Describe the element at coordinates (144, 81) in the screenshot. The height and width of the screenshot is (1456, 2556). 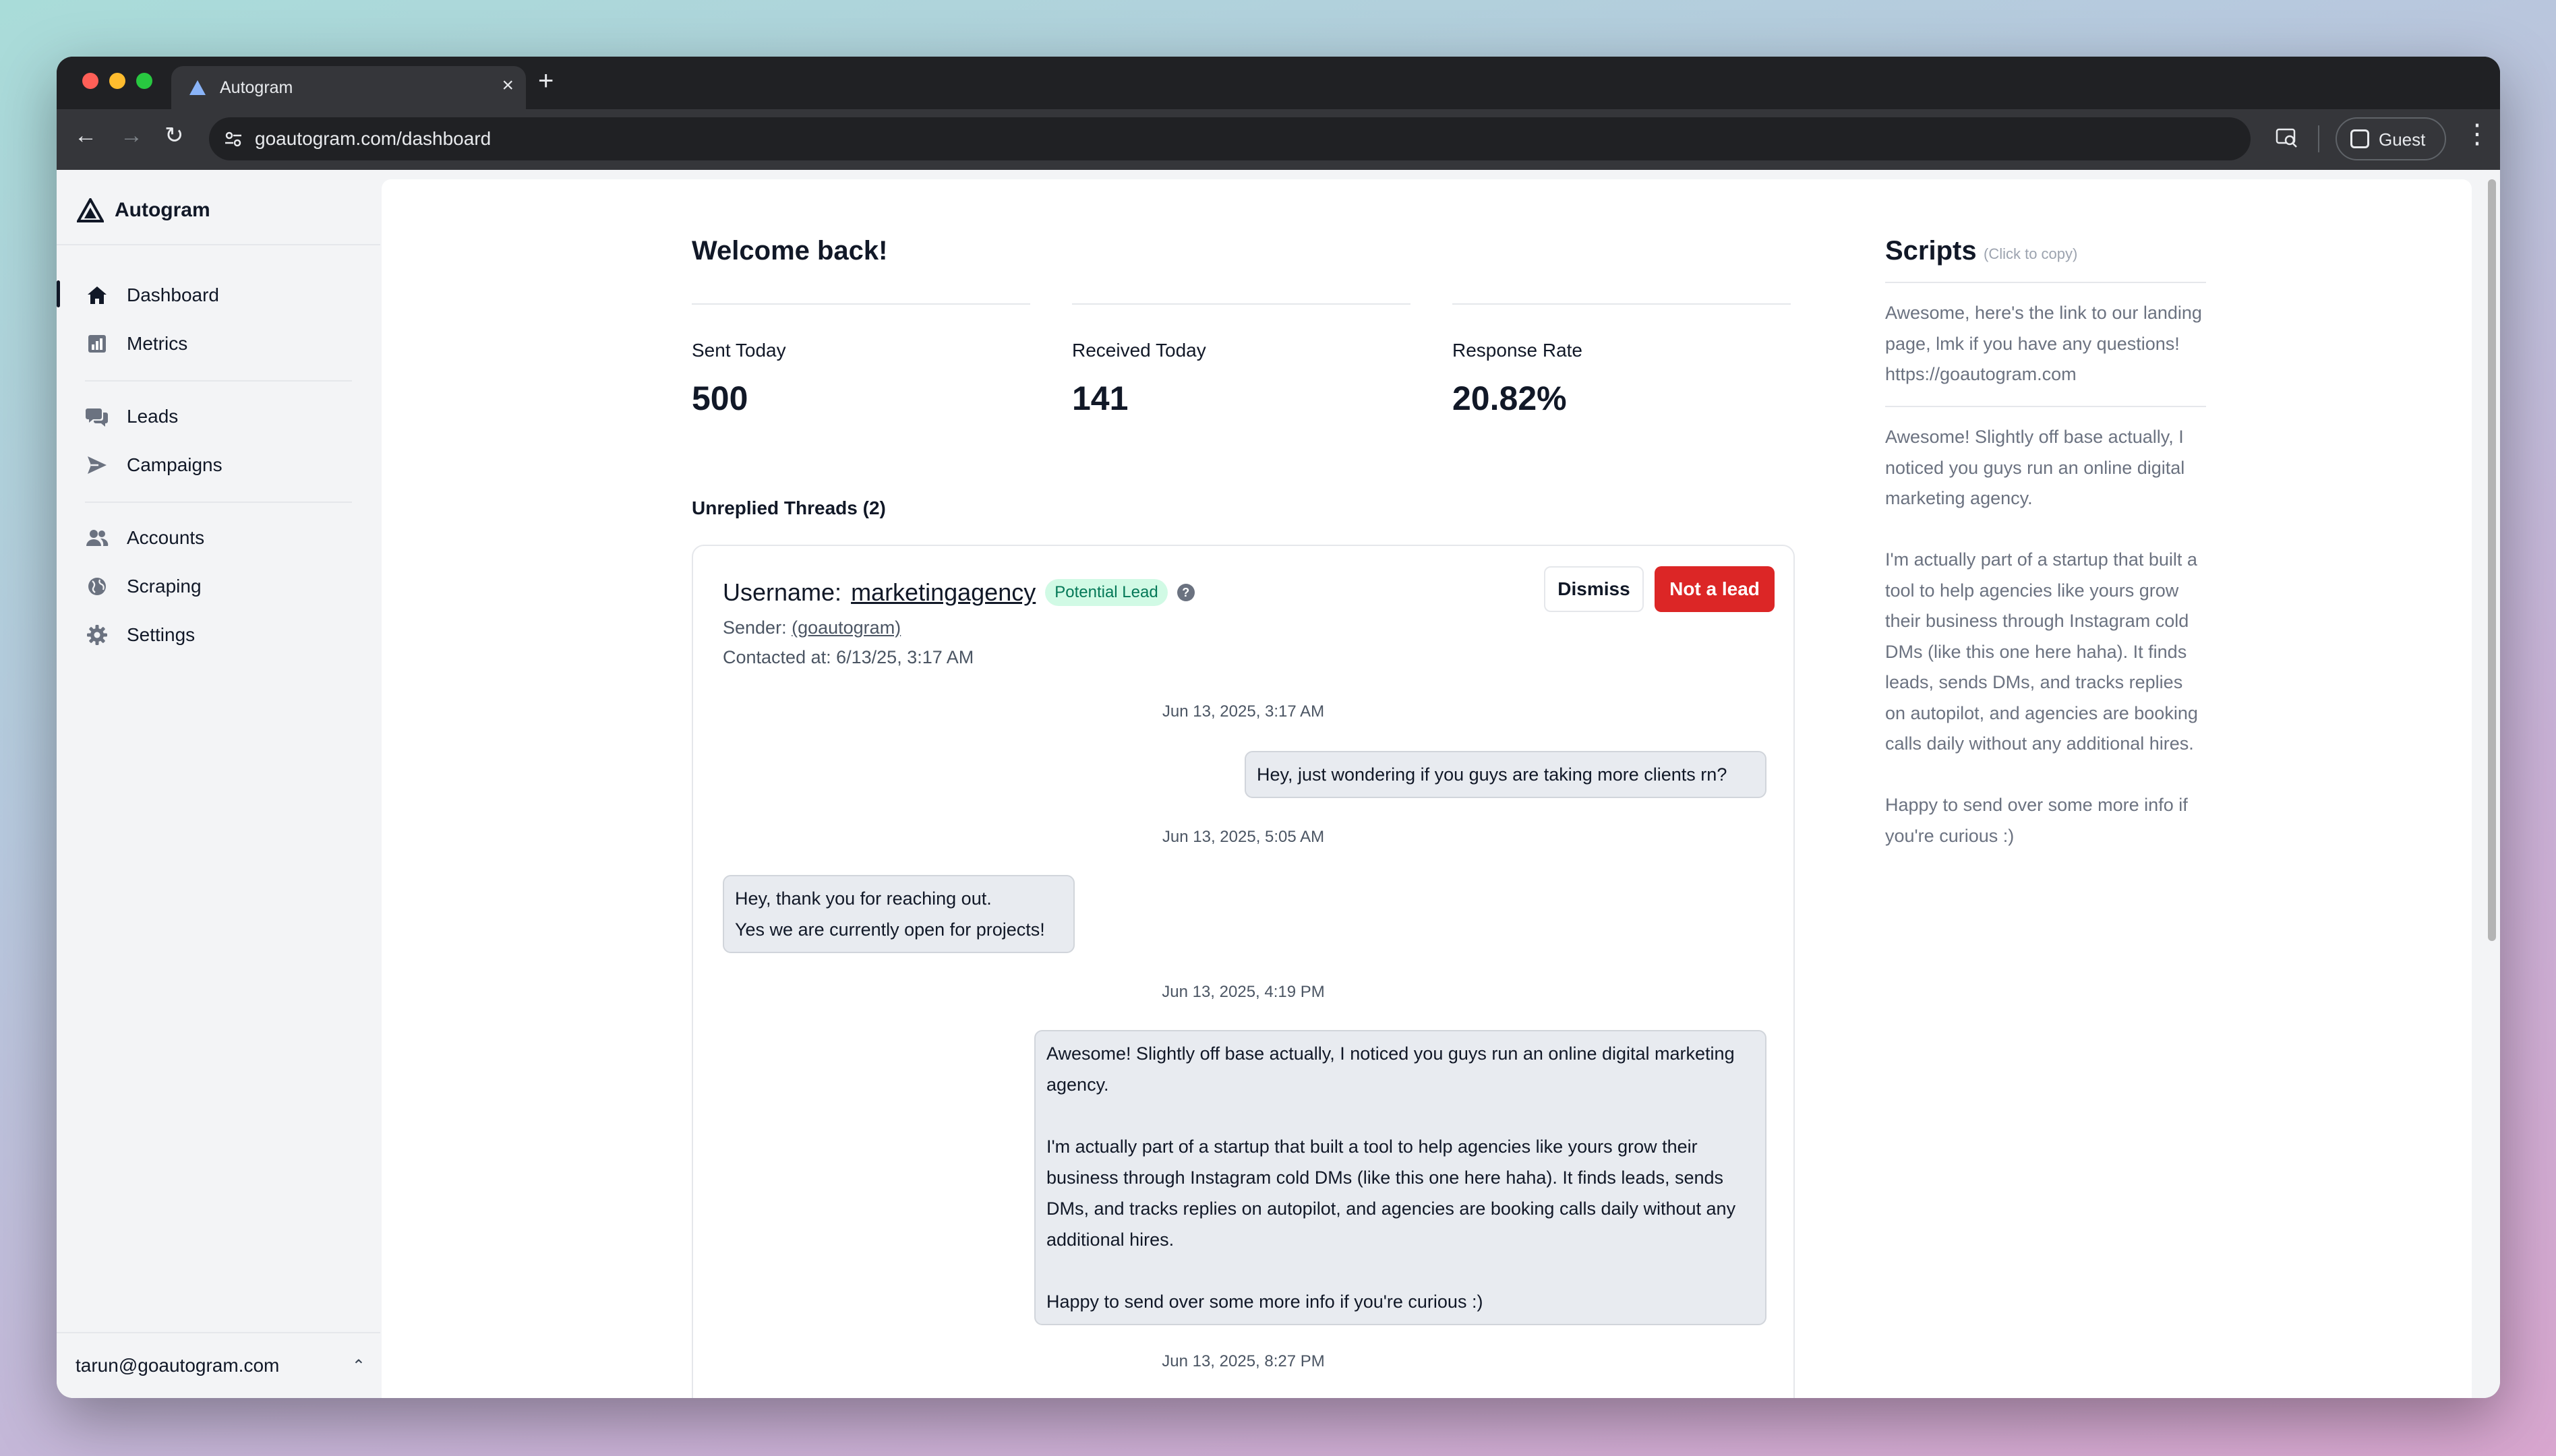
I see `zoom-window-button` at that location.